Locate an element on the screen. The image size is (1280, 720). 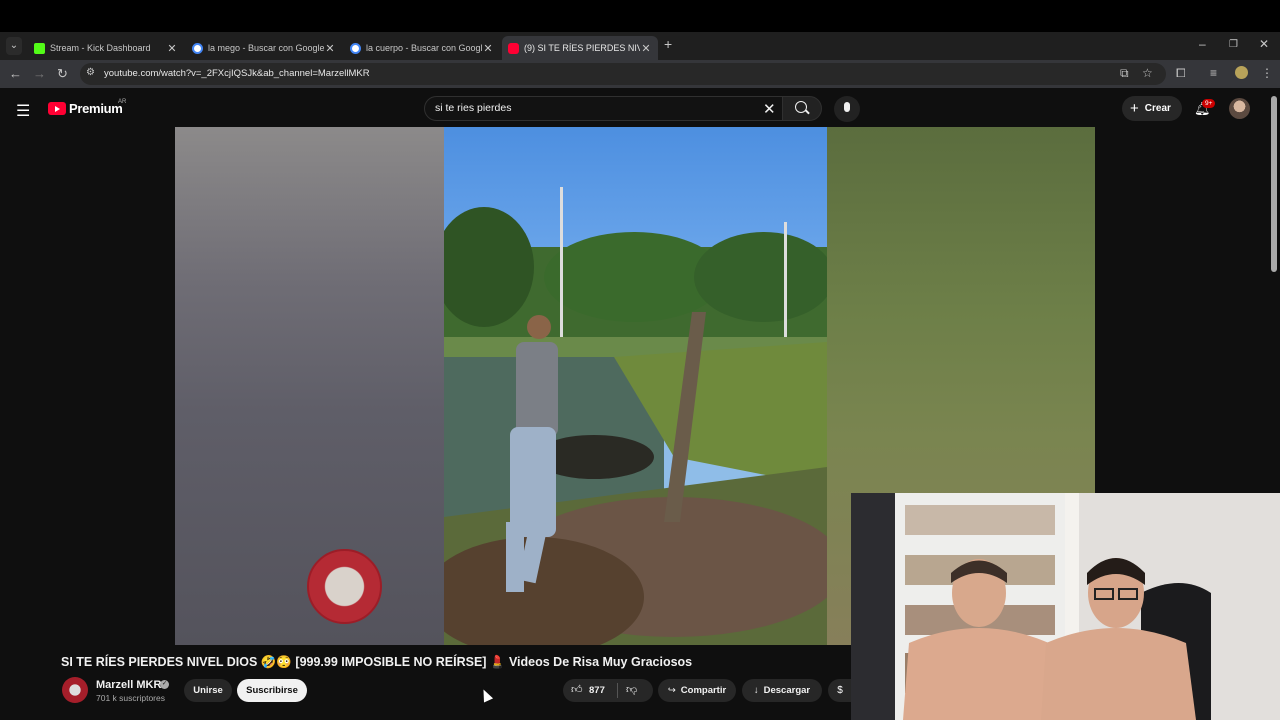
forward-arrow-icon: → is located at coordinates (39, 73).